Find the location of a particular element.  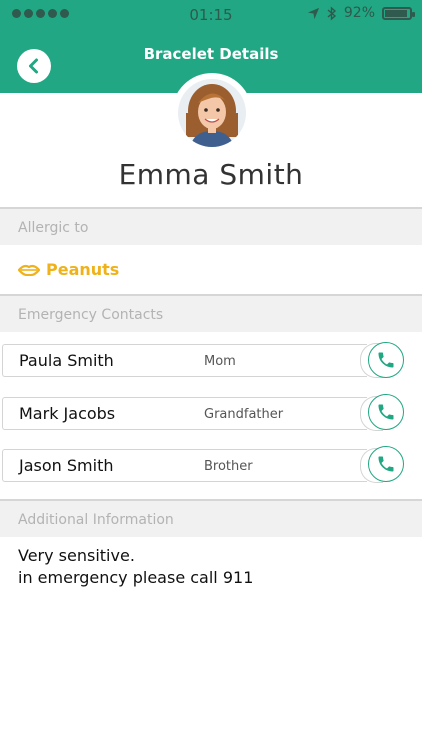

avatar-ring is located at coordinates (212, 113).